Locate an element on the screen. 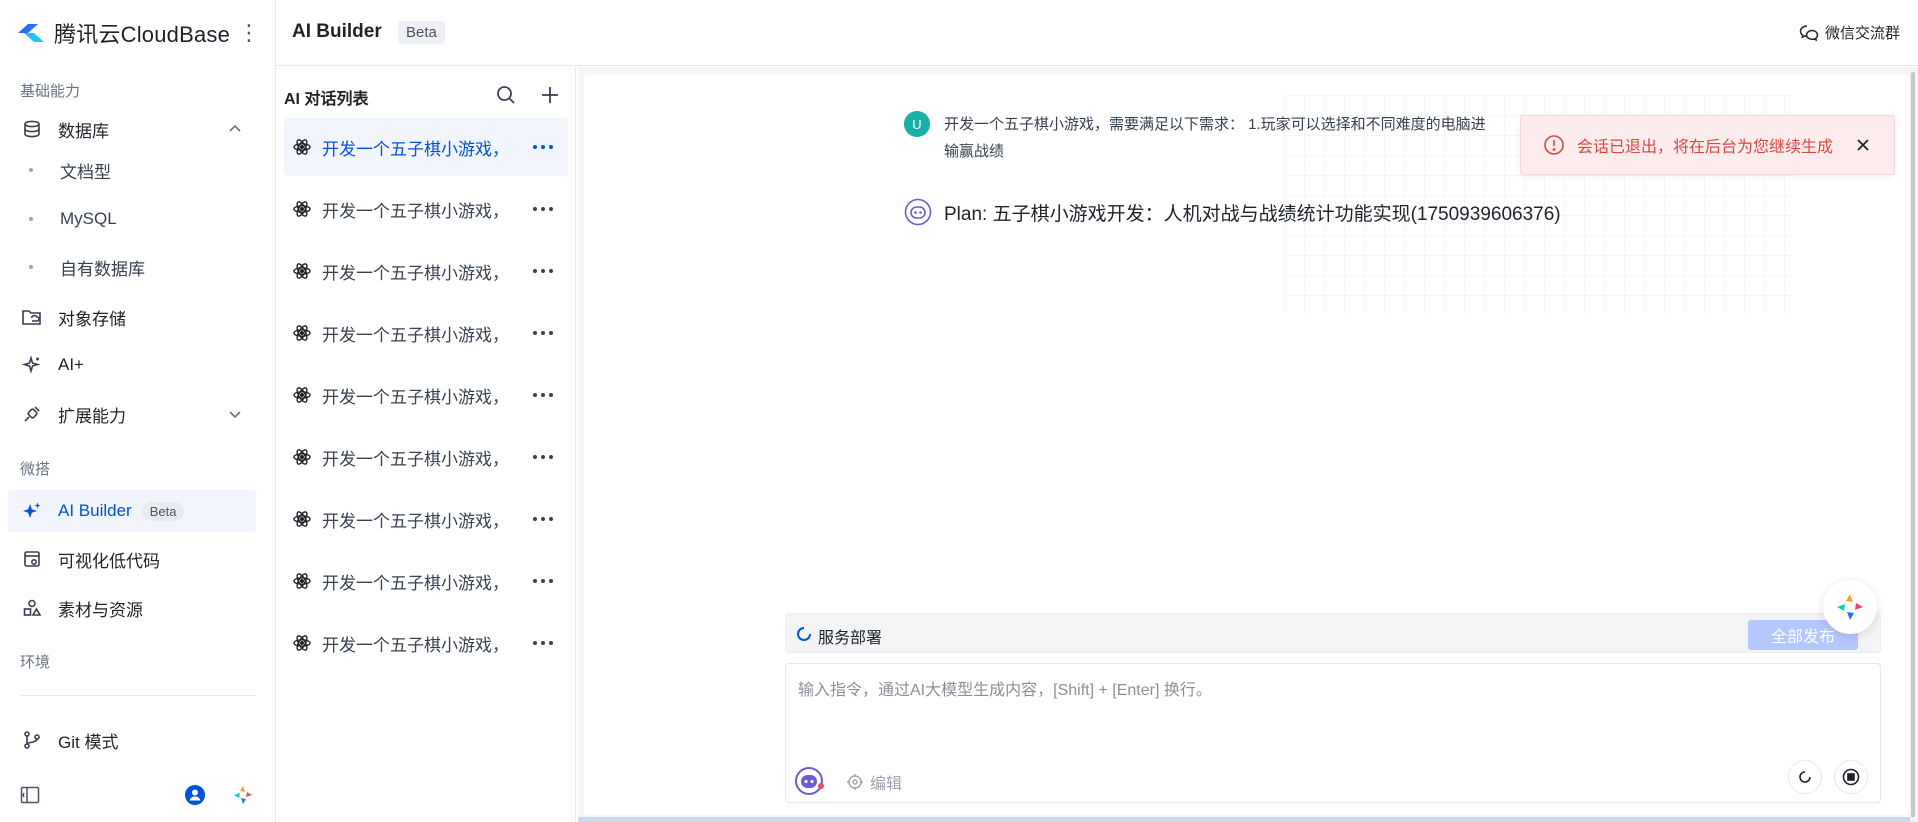 Image resolution: width=1918 pixels, height=822 pixels. sidebar-subitem-own-database: 自有数据库 is located at coordinates (132, 267).